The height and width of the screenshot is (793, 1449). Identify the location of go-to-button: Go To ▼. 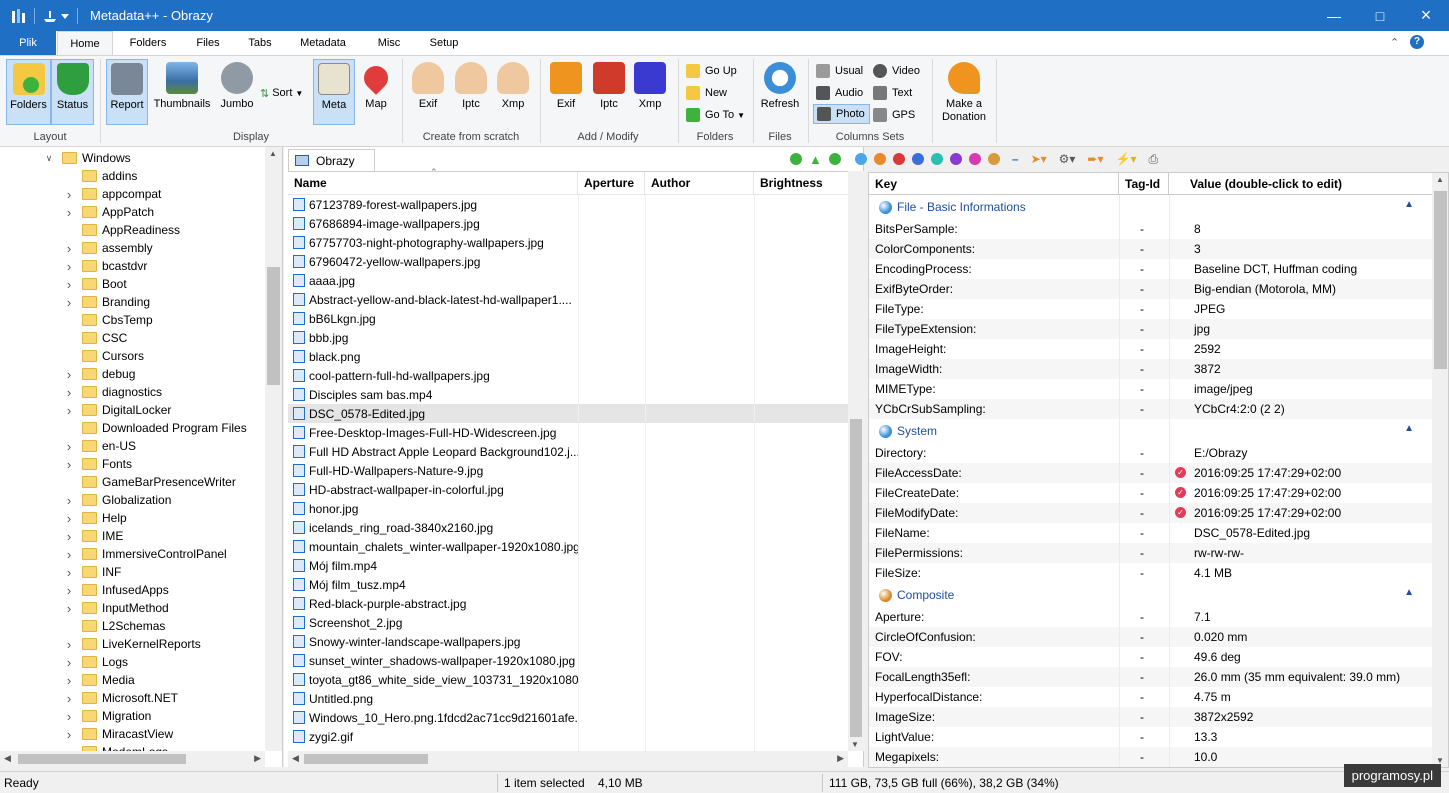
(715, 115).